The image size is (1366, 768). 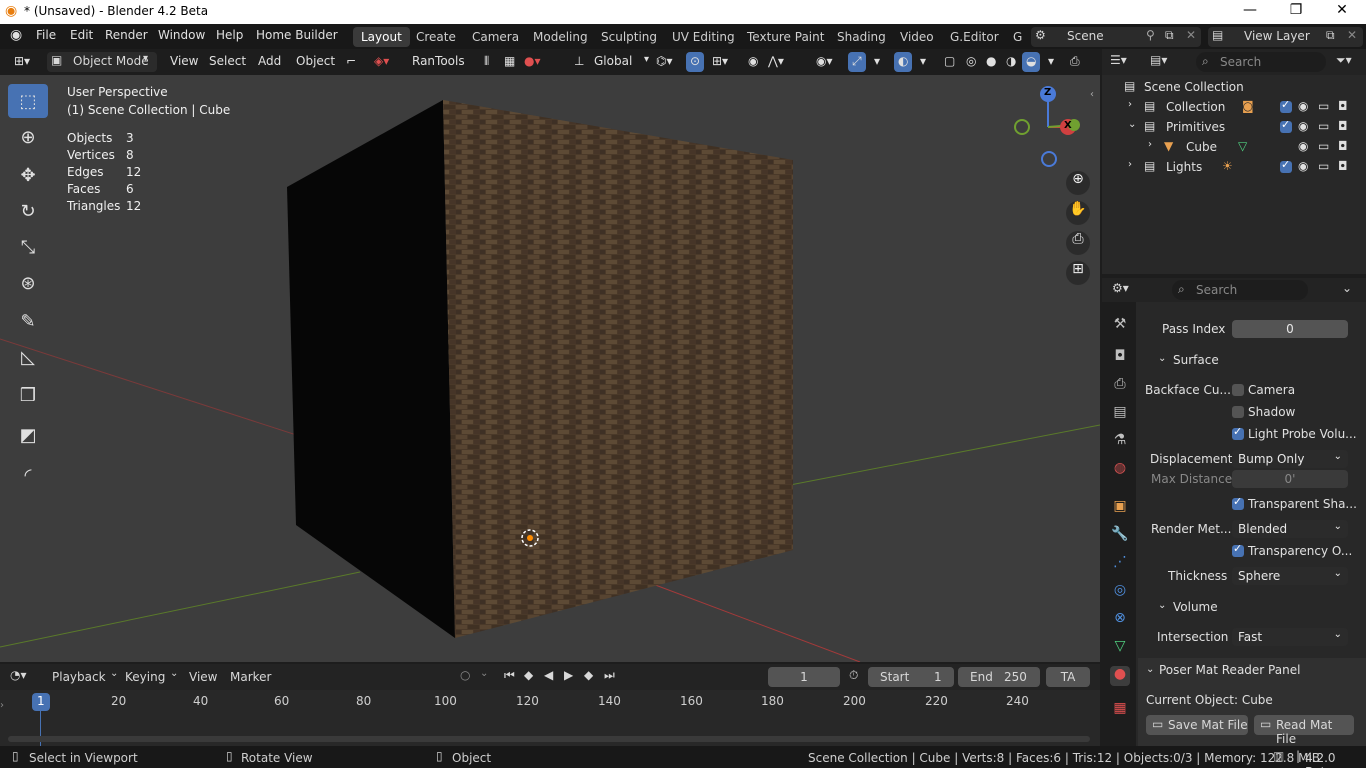 What do you see at coordinates (1304, 730) in the screenshot?
I see `read-mat-file-button: ▭ Read Mat File` at bounding box center [1304, 730].